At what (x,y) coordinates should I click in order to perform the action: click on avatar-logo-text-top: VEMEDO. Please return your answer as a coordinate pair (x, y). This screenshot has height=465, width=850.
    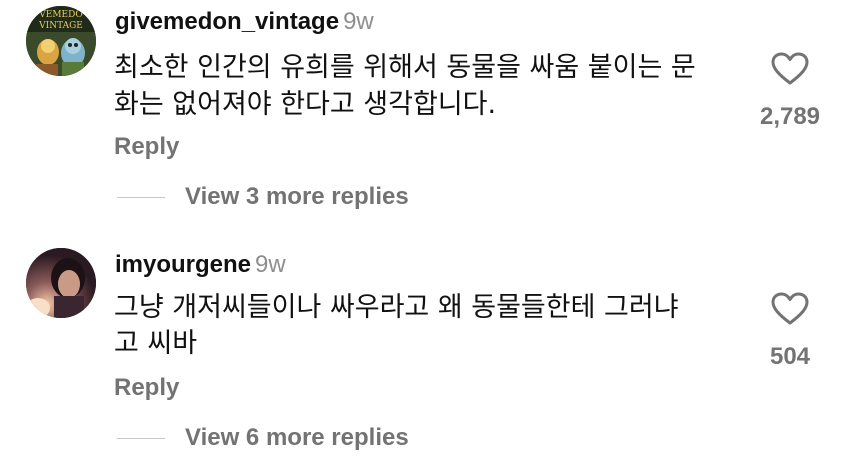
    Looking at the image, I should click on (60, 15).